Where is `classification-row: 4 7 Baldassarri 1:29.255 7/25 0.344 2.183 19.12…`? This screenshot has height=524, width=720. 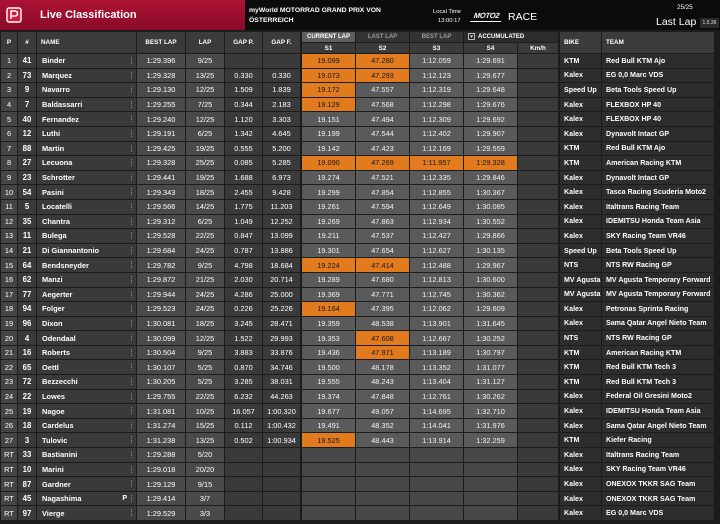 classification-row: 4 7 Baldassarri 1:29.255 7/25 0.344 2.183 19.12… is located at coordinates (360, 105).